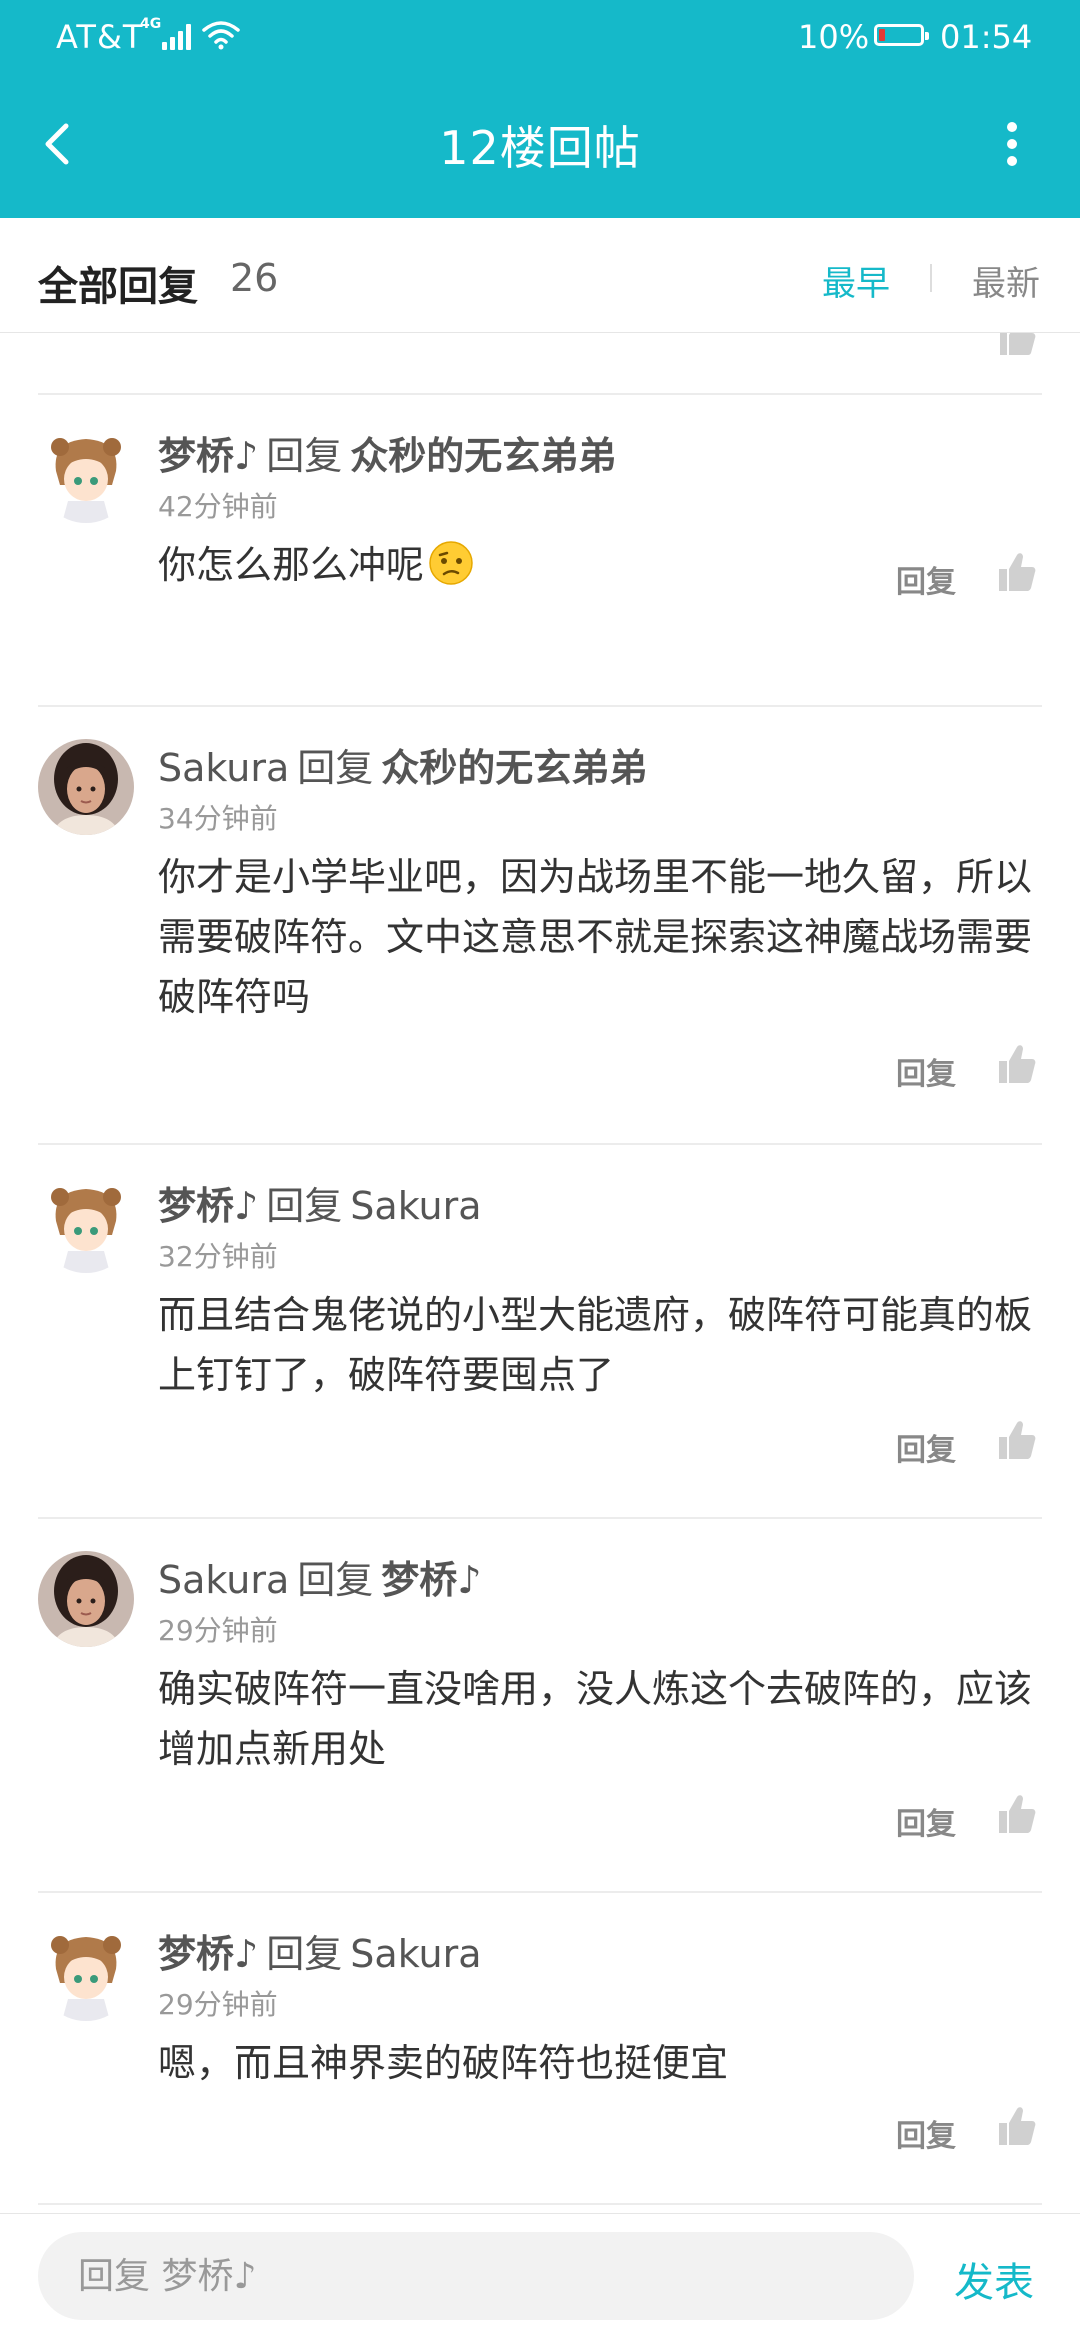 The width and height of the screenshot is (1080, 2340). Describe the element at coordinates (476, 2276) in the screenshot. I see `reply-input` at that location.